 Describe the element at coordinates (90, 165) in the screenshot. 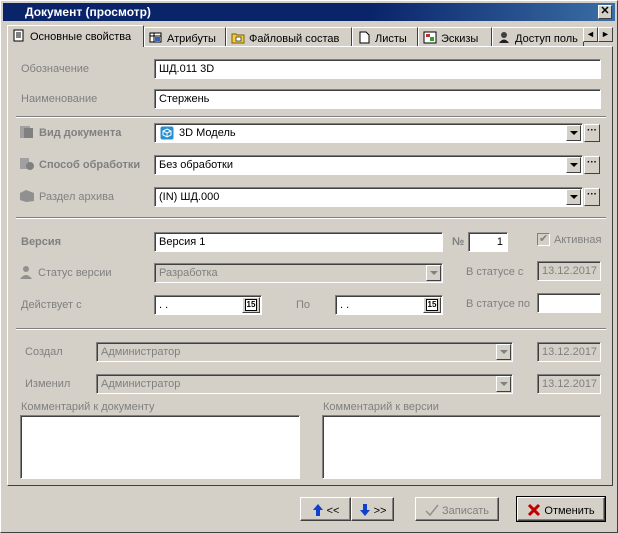

I see `processing-label: Способ обработки` at that location.